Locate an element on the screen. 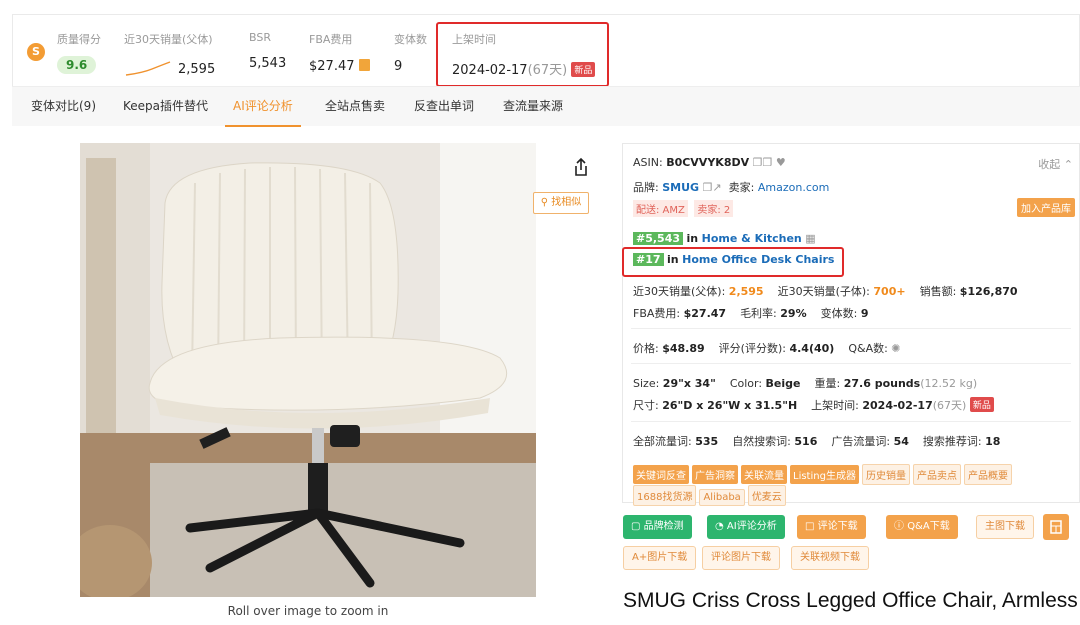 The width and height of the screenshot is (1080, 625). stat-bsr: BSR 5,543 is located at coordinates (267, 51).